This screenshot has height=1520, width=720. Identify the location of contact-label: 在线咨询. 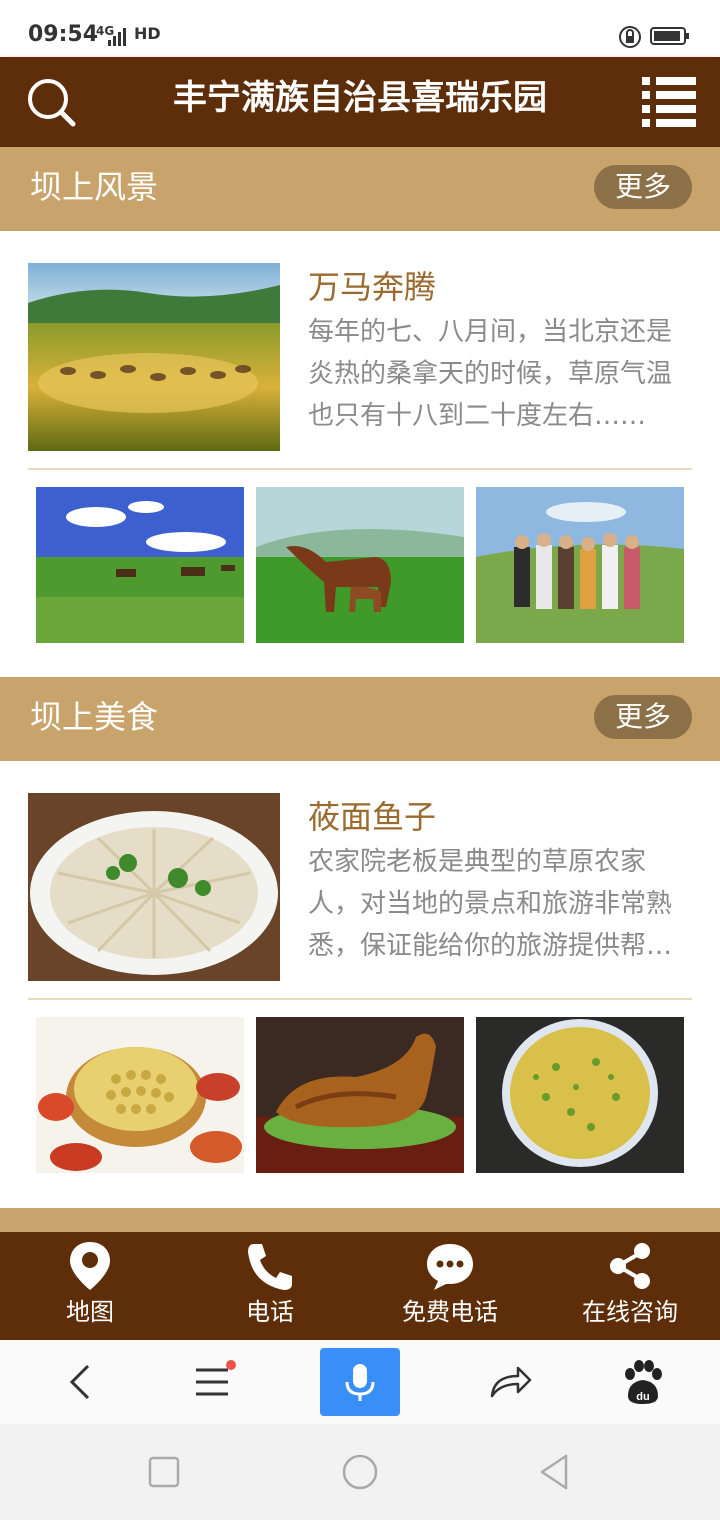
(630, 1312).